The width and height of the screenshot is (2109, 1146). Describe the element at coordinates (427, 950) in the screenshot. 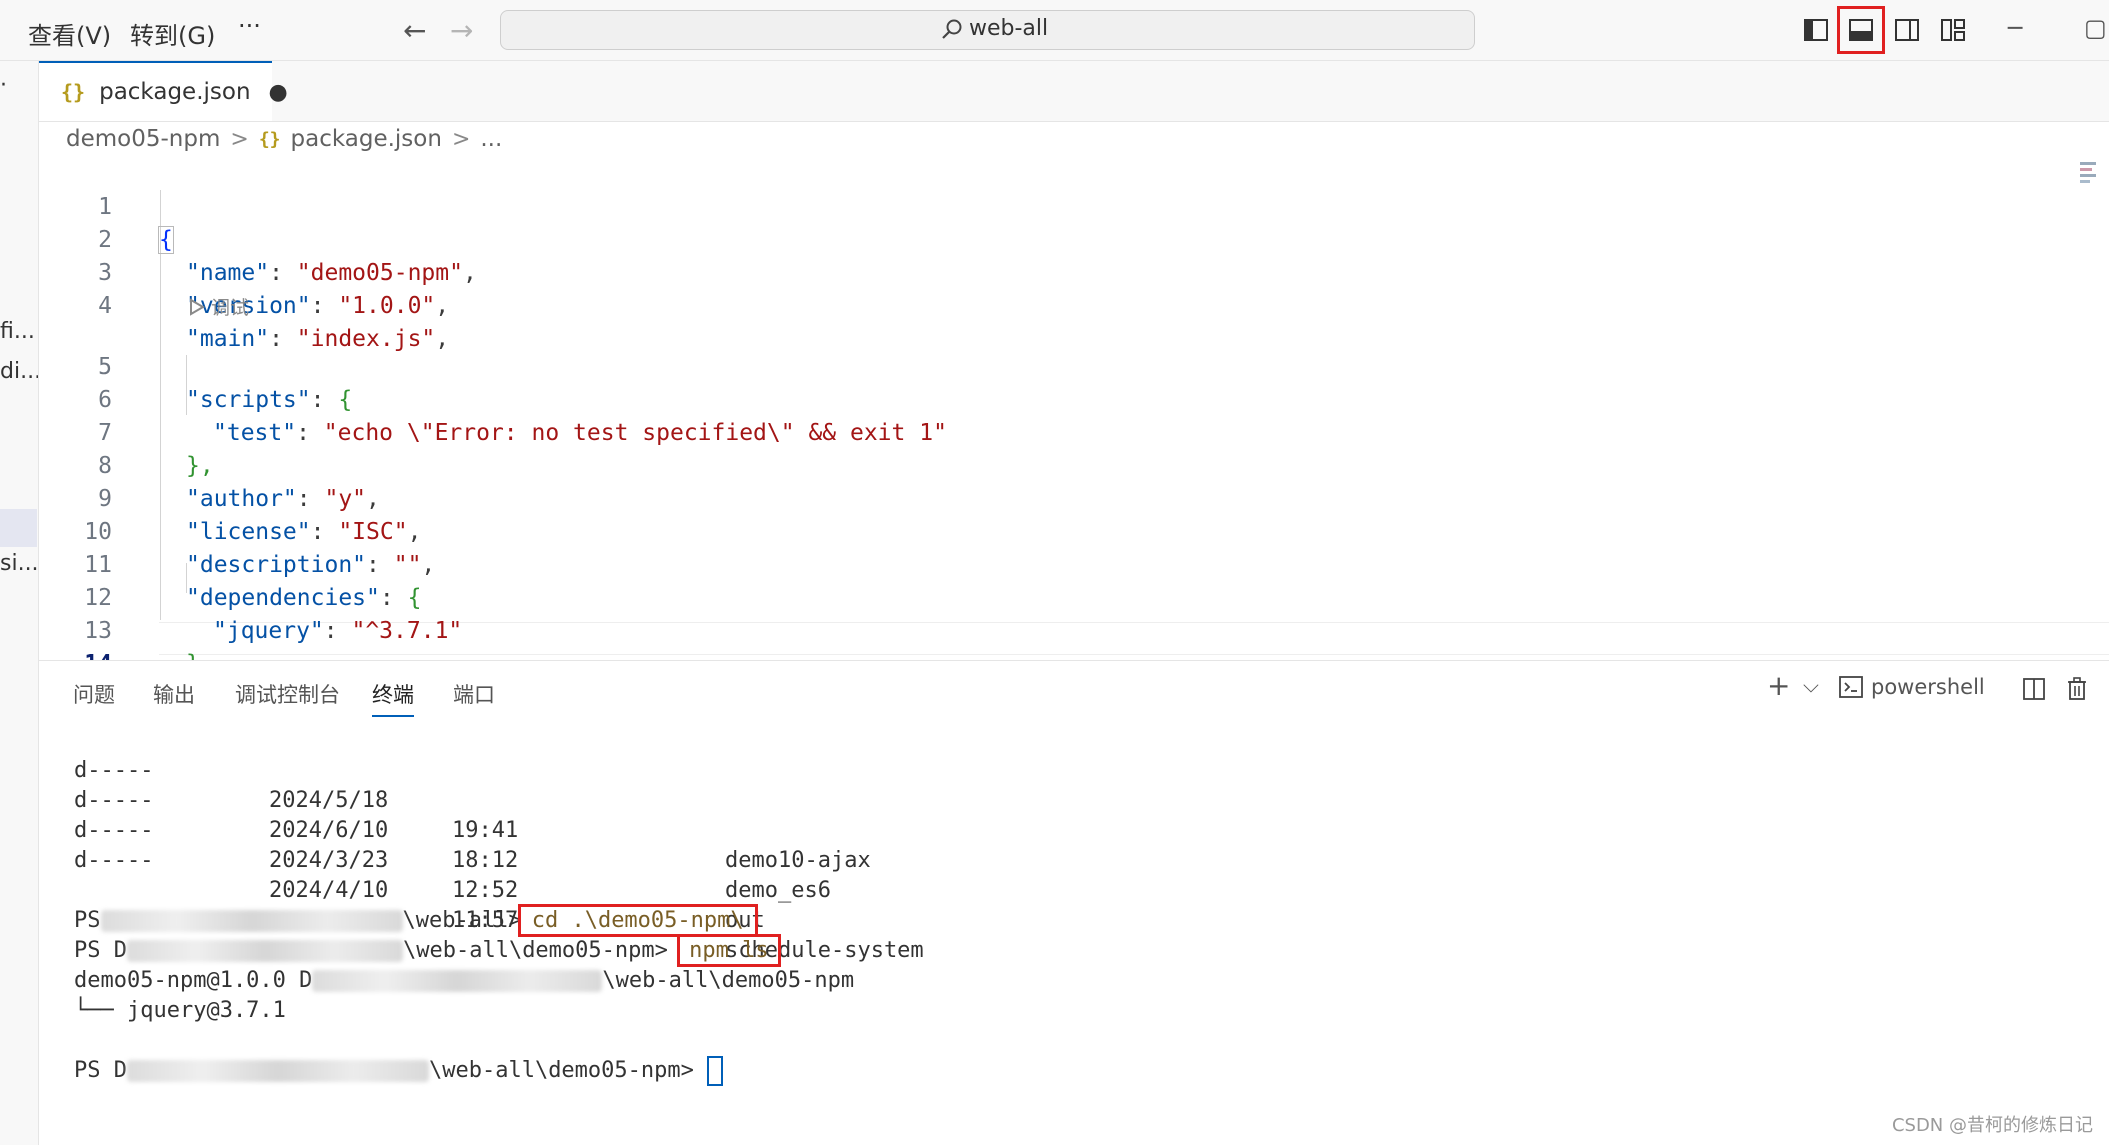

I see `terminal-prompt-line: PS D \web-all\demo05-npm> npm ls` at that location.